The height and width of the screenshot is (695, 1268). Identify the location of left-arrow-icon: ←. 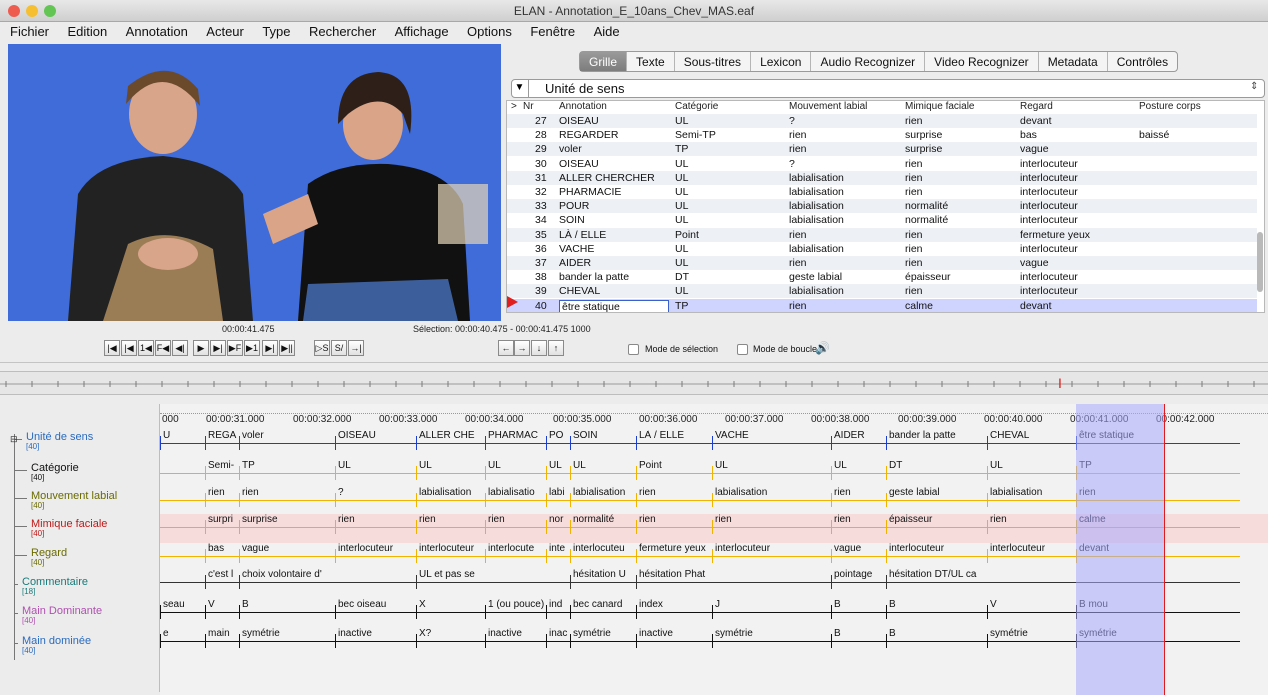
(506, 348).